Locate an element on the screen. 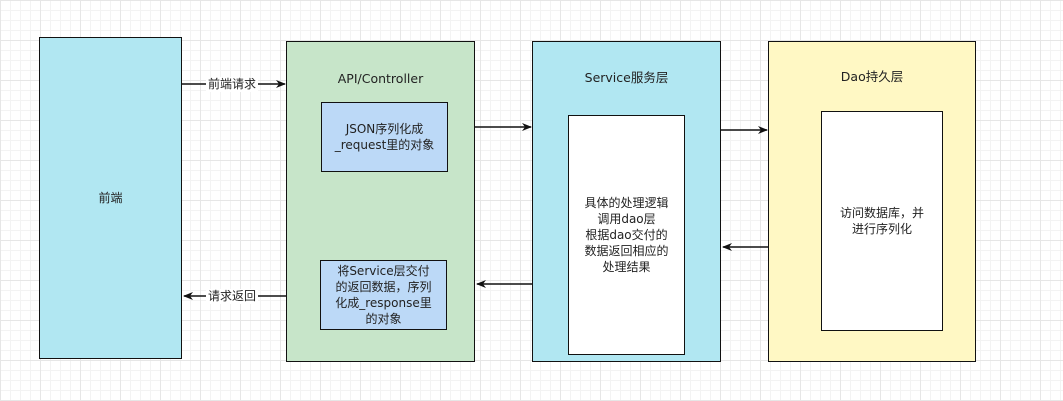  request-edge-label: 前端请求 is located at coordinates (232, 84).